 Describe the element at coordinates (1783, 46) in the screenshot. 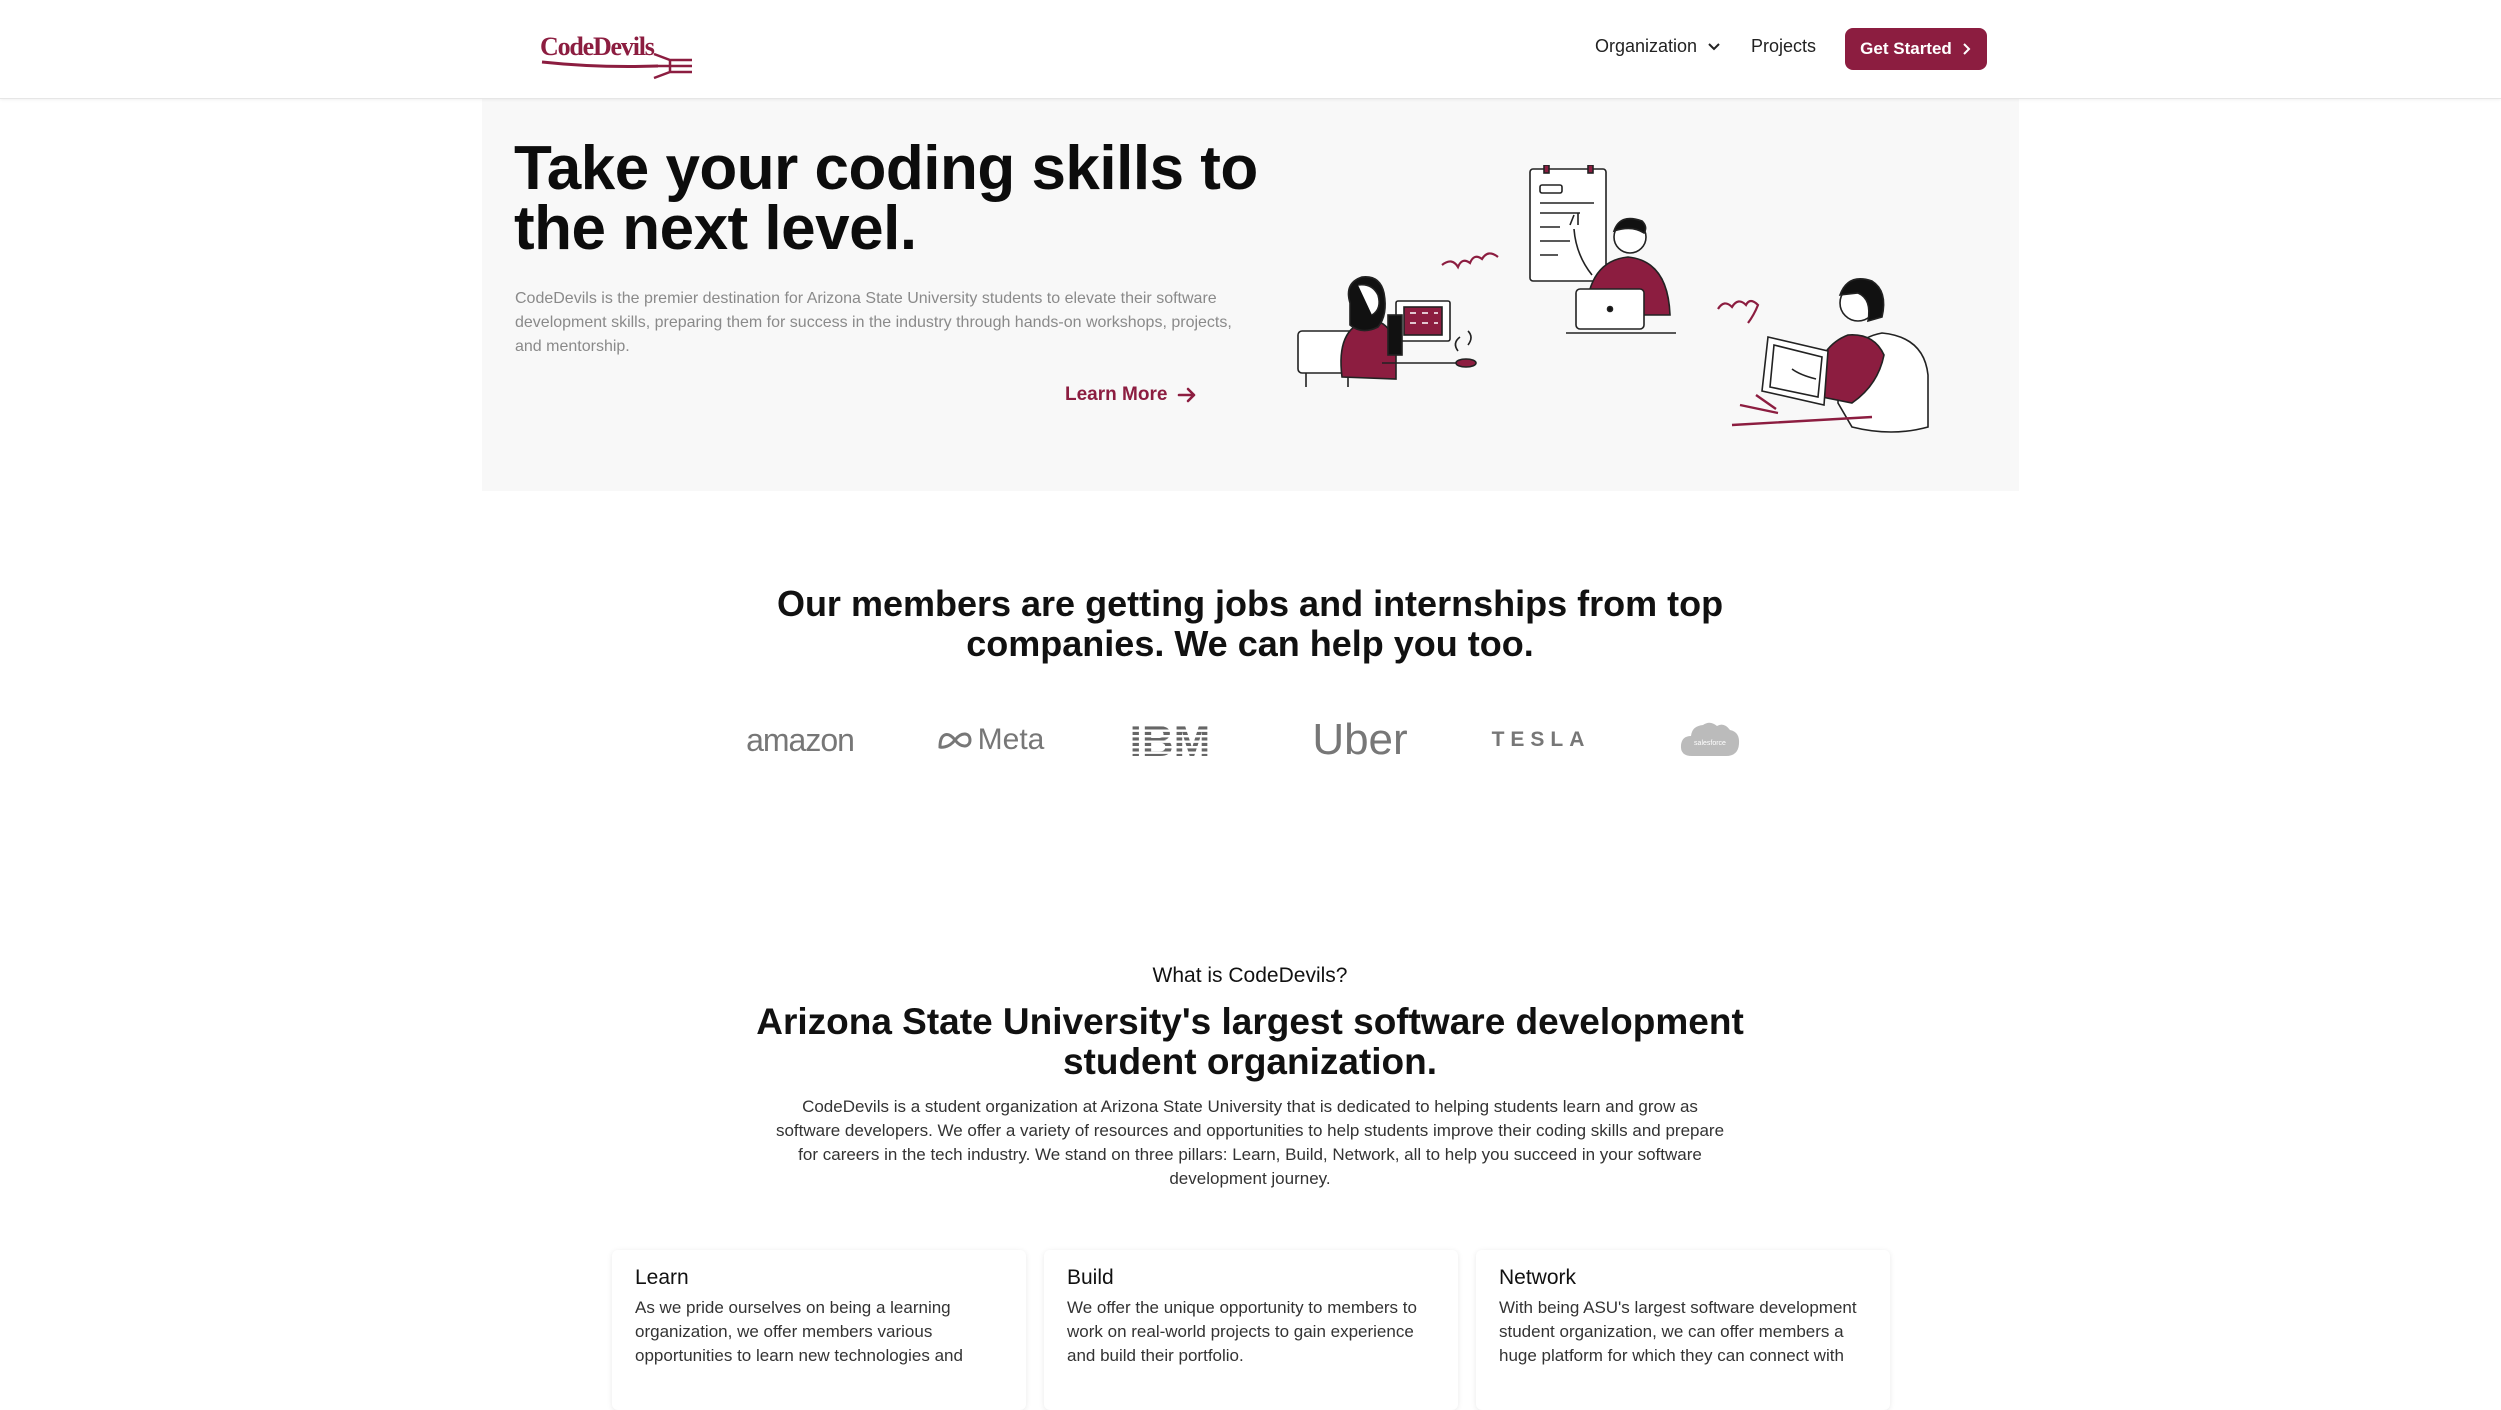

I see `projects-link: Projects` at that location.